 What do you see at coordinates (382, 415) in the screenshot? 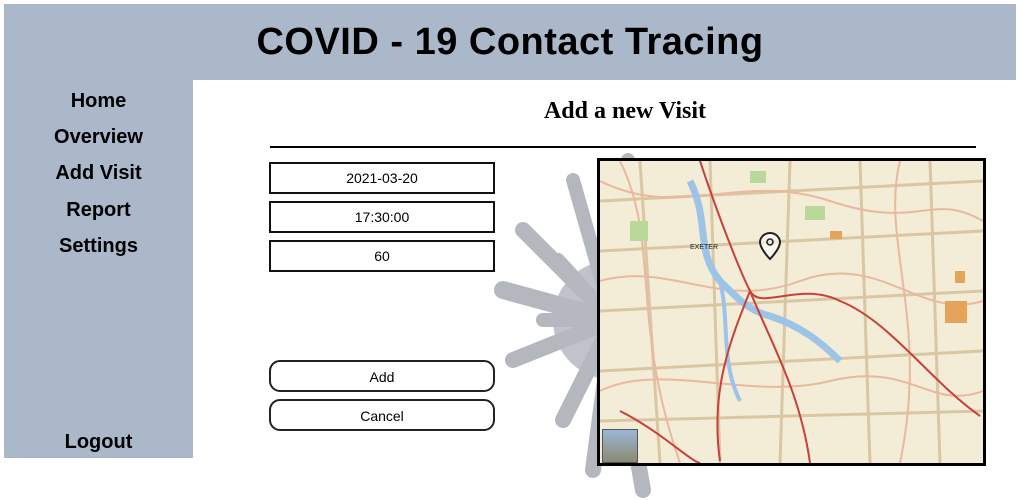
I see `cancel-button: Cancel` at bounding box center [382, 415].